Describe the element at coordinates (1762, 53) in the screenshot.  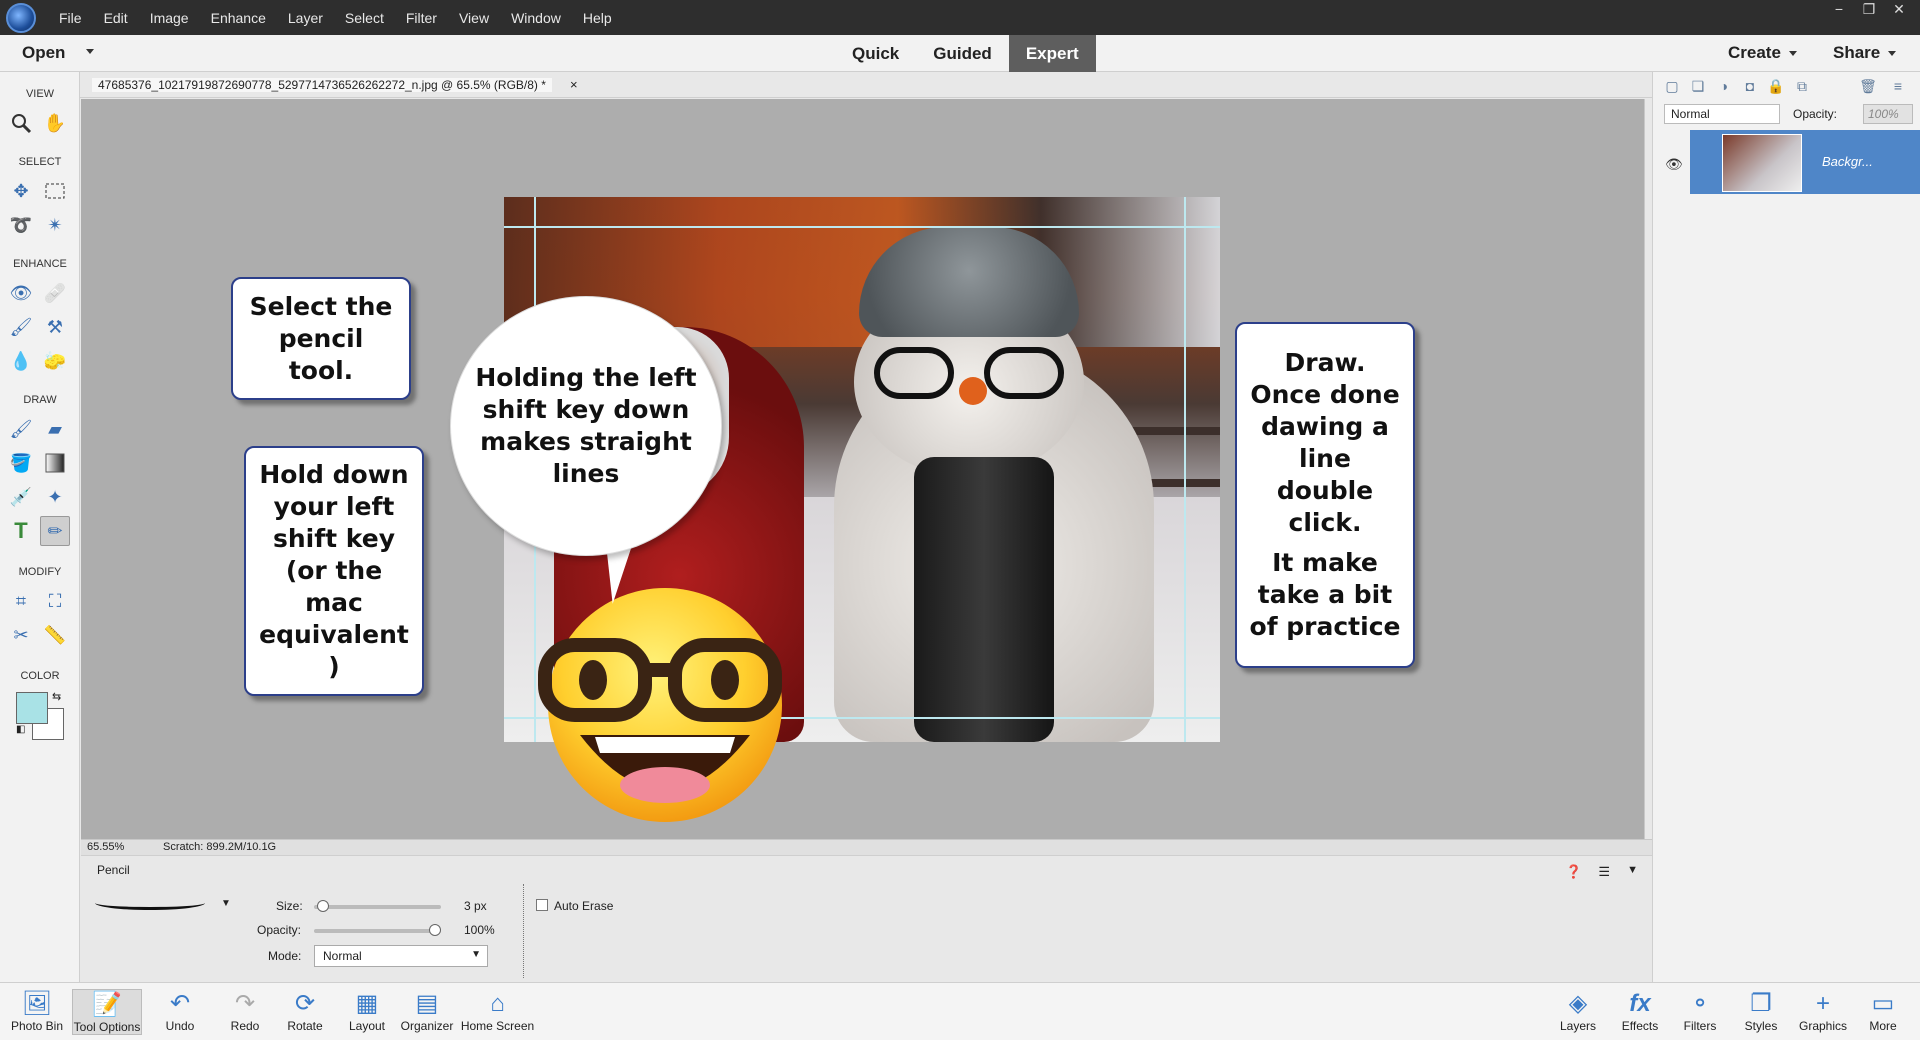
I see `create-button: Create` at that location.